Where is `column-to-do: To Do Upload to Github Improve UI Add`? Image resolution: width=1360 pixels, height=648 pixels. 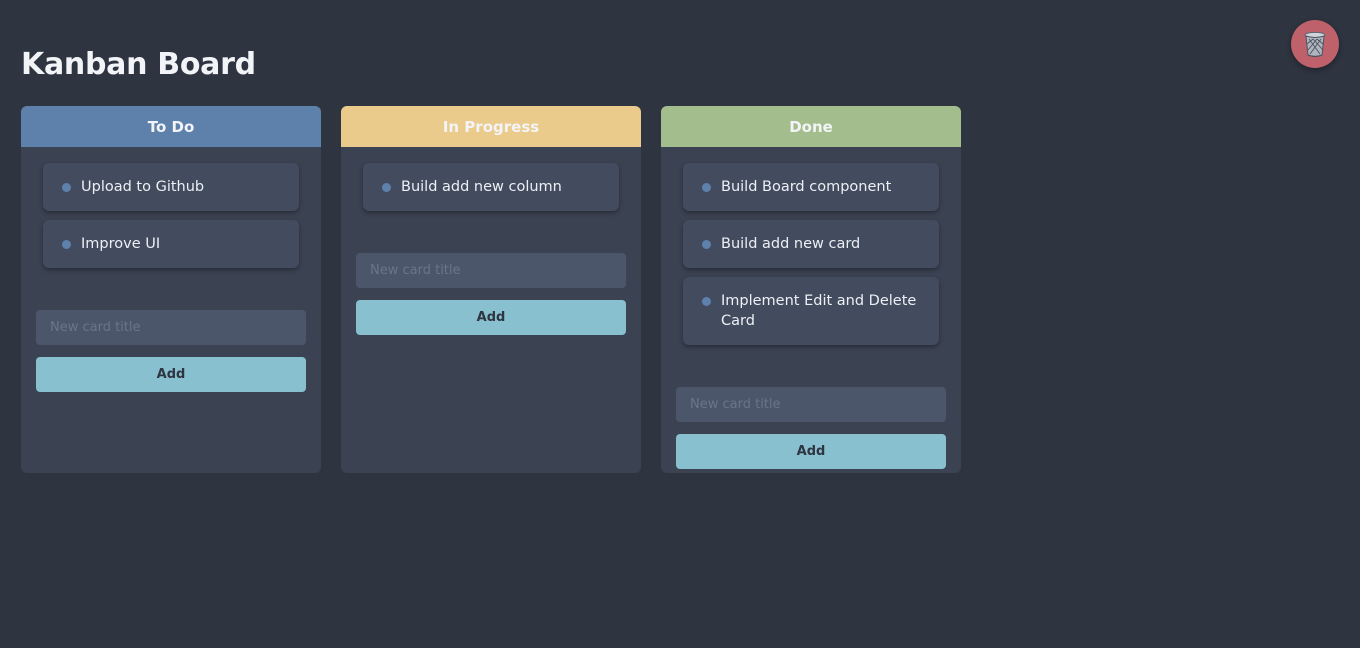
column-to-do: To Do Upload to Github Improve UI Add is located at coordinates (171, 289).